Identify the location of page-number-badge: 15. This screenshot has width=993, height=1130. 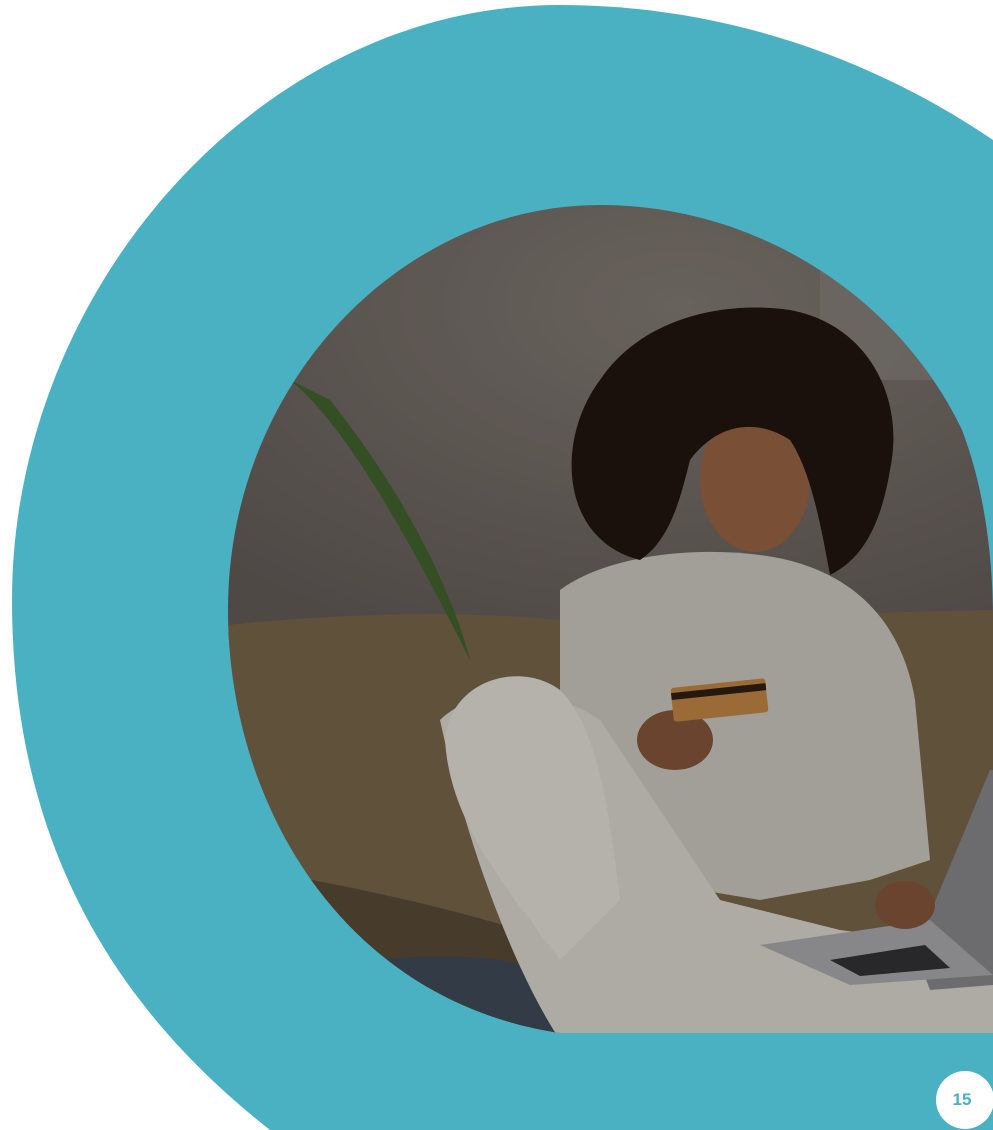
(964, 1100).